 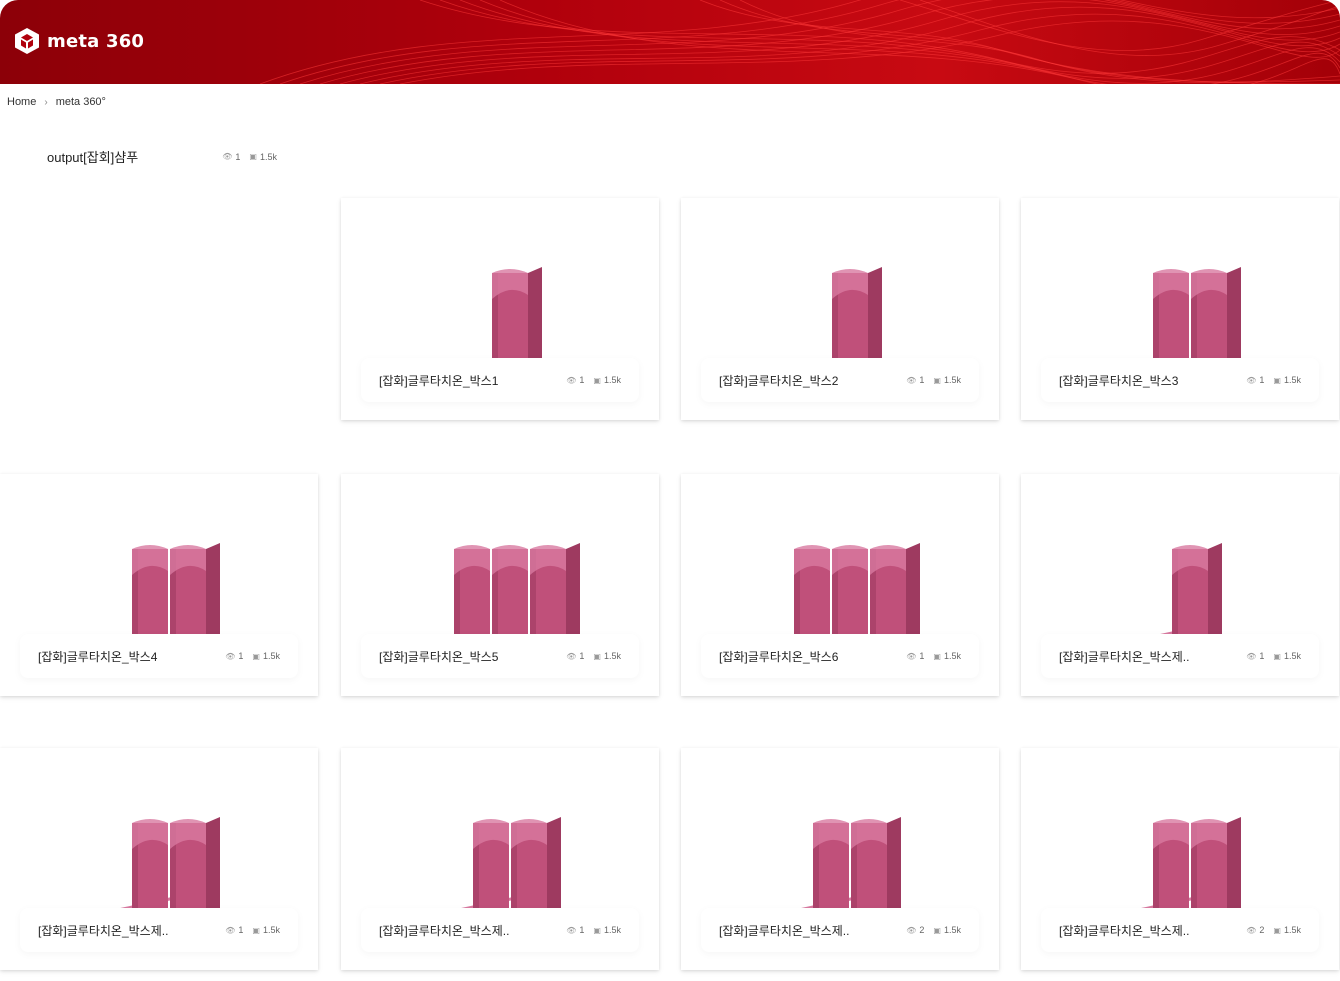 I want to click on brand-logo: meta 360, so click(x=79, y=41).